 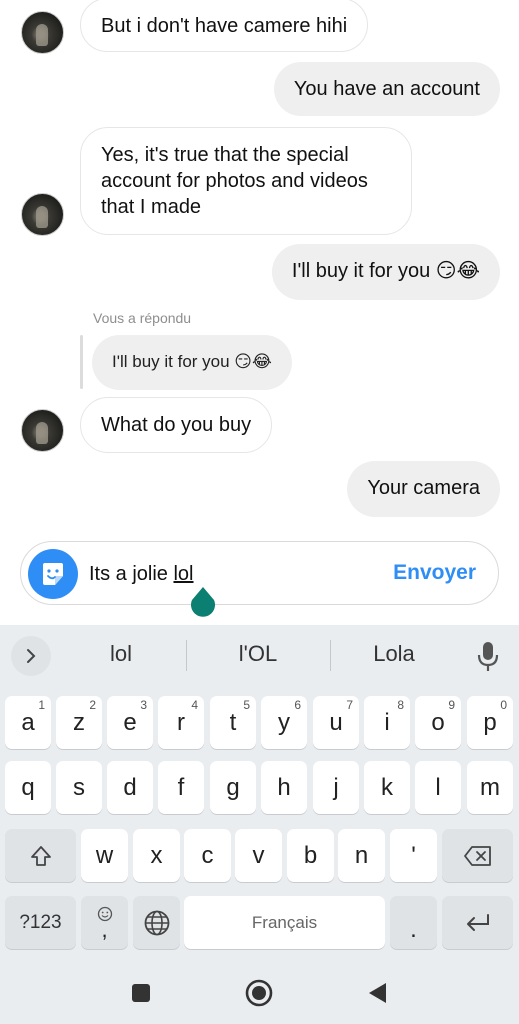 What do you see at coordinates (141, 993) in the screenshot?
I see `recents-icon` at bounding box center [141, 993].